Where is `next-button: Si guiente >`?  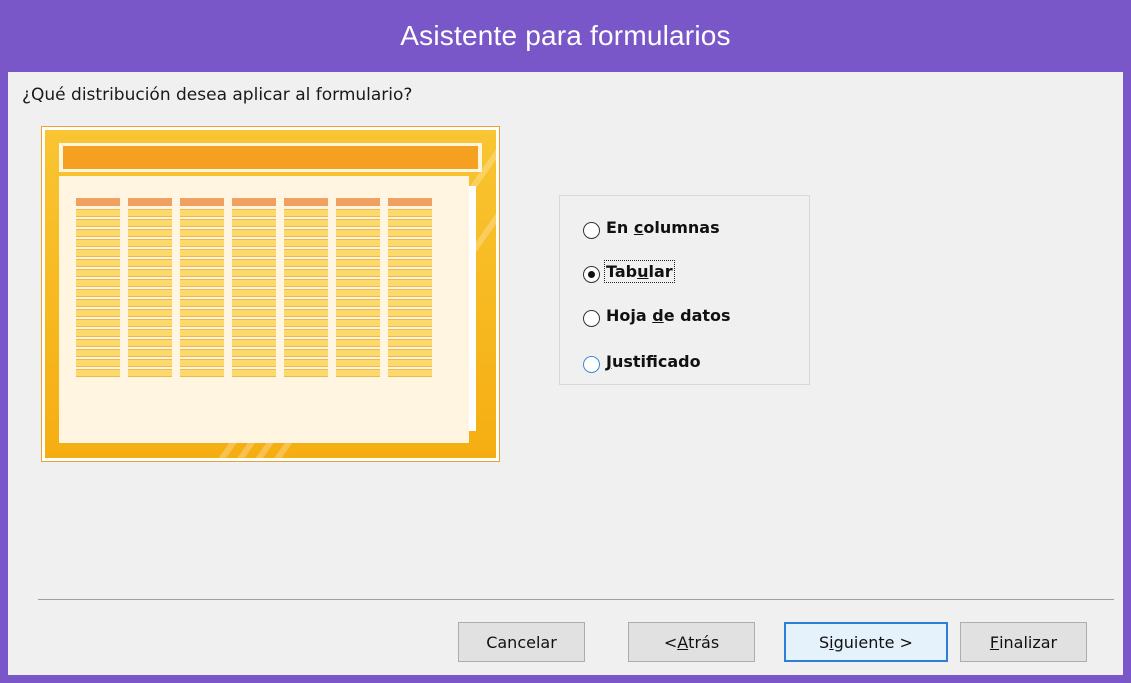
next-button: Si guiente > is located at coordinates (866, 642).